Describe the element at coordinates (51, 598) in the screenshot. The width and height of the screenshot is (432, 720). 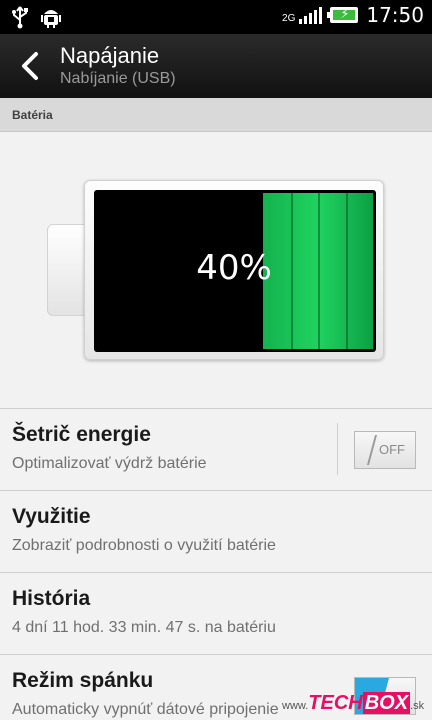
I see `list-item-title: História` at that location.